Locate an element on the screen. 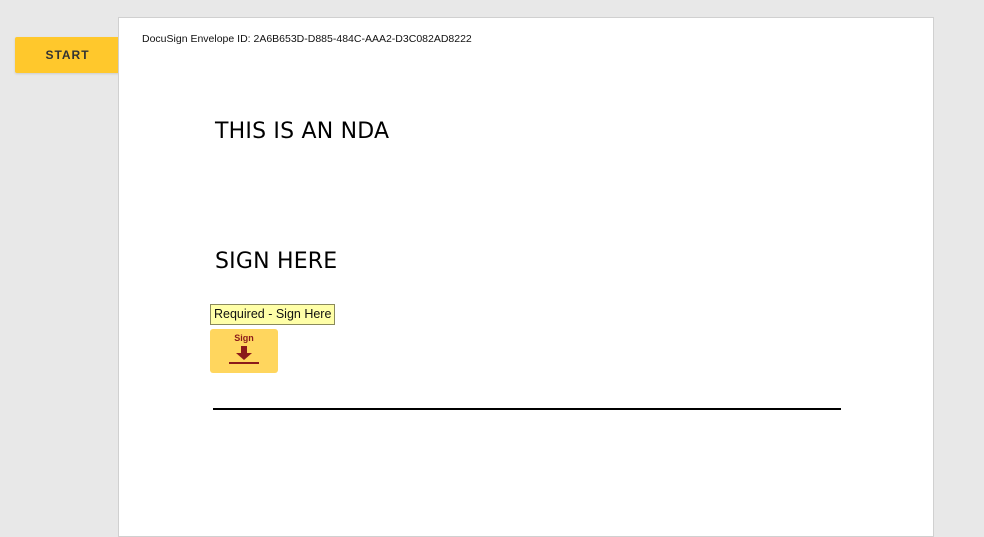 This screenshot has width=984, height=537. heading-nda: THIS IS AN NDA is located at coordinates (302, 131).